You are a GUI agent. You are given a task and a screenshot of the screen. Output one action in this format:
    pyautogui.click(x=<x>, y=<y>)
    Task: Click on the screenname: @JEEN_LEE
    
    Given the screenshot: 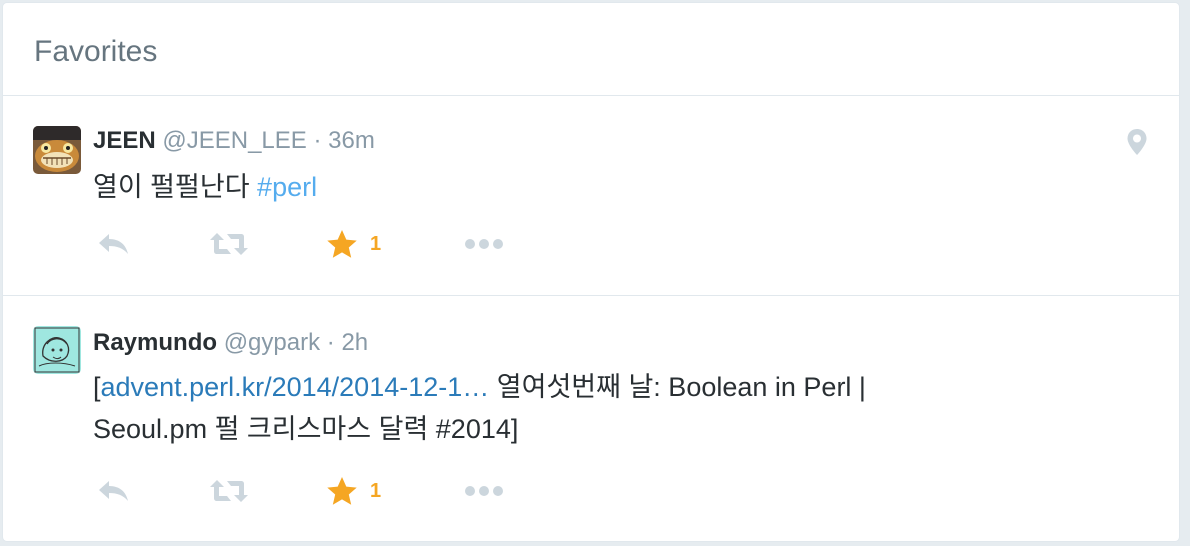 What is the action you would take?
    pyautogui.click(x=234, y=140)
    